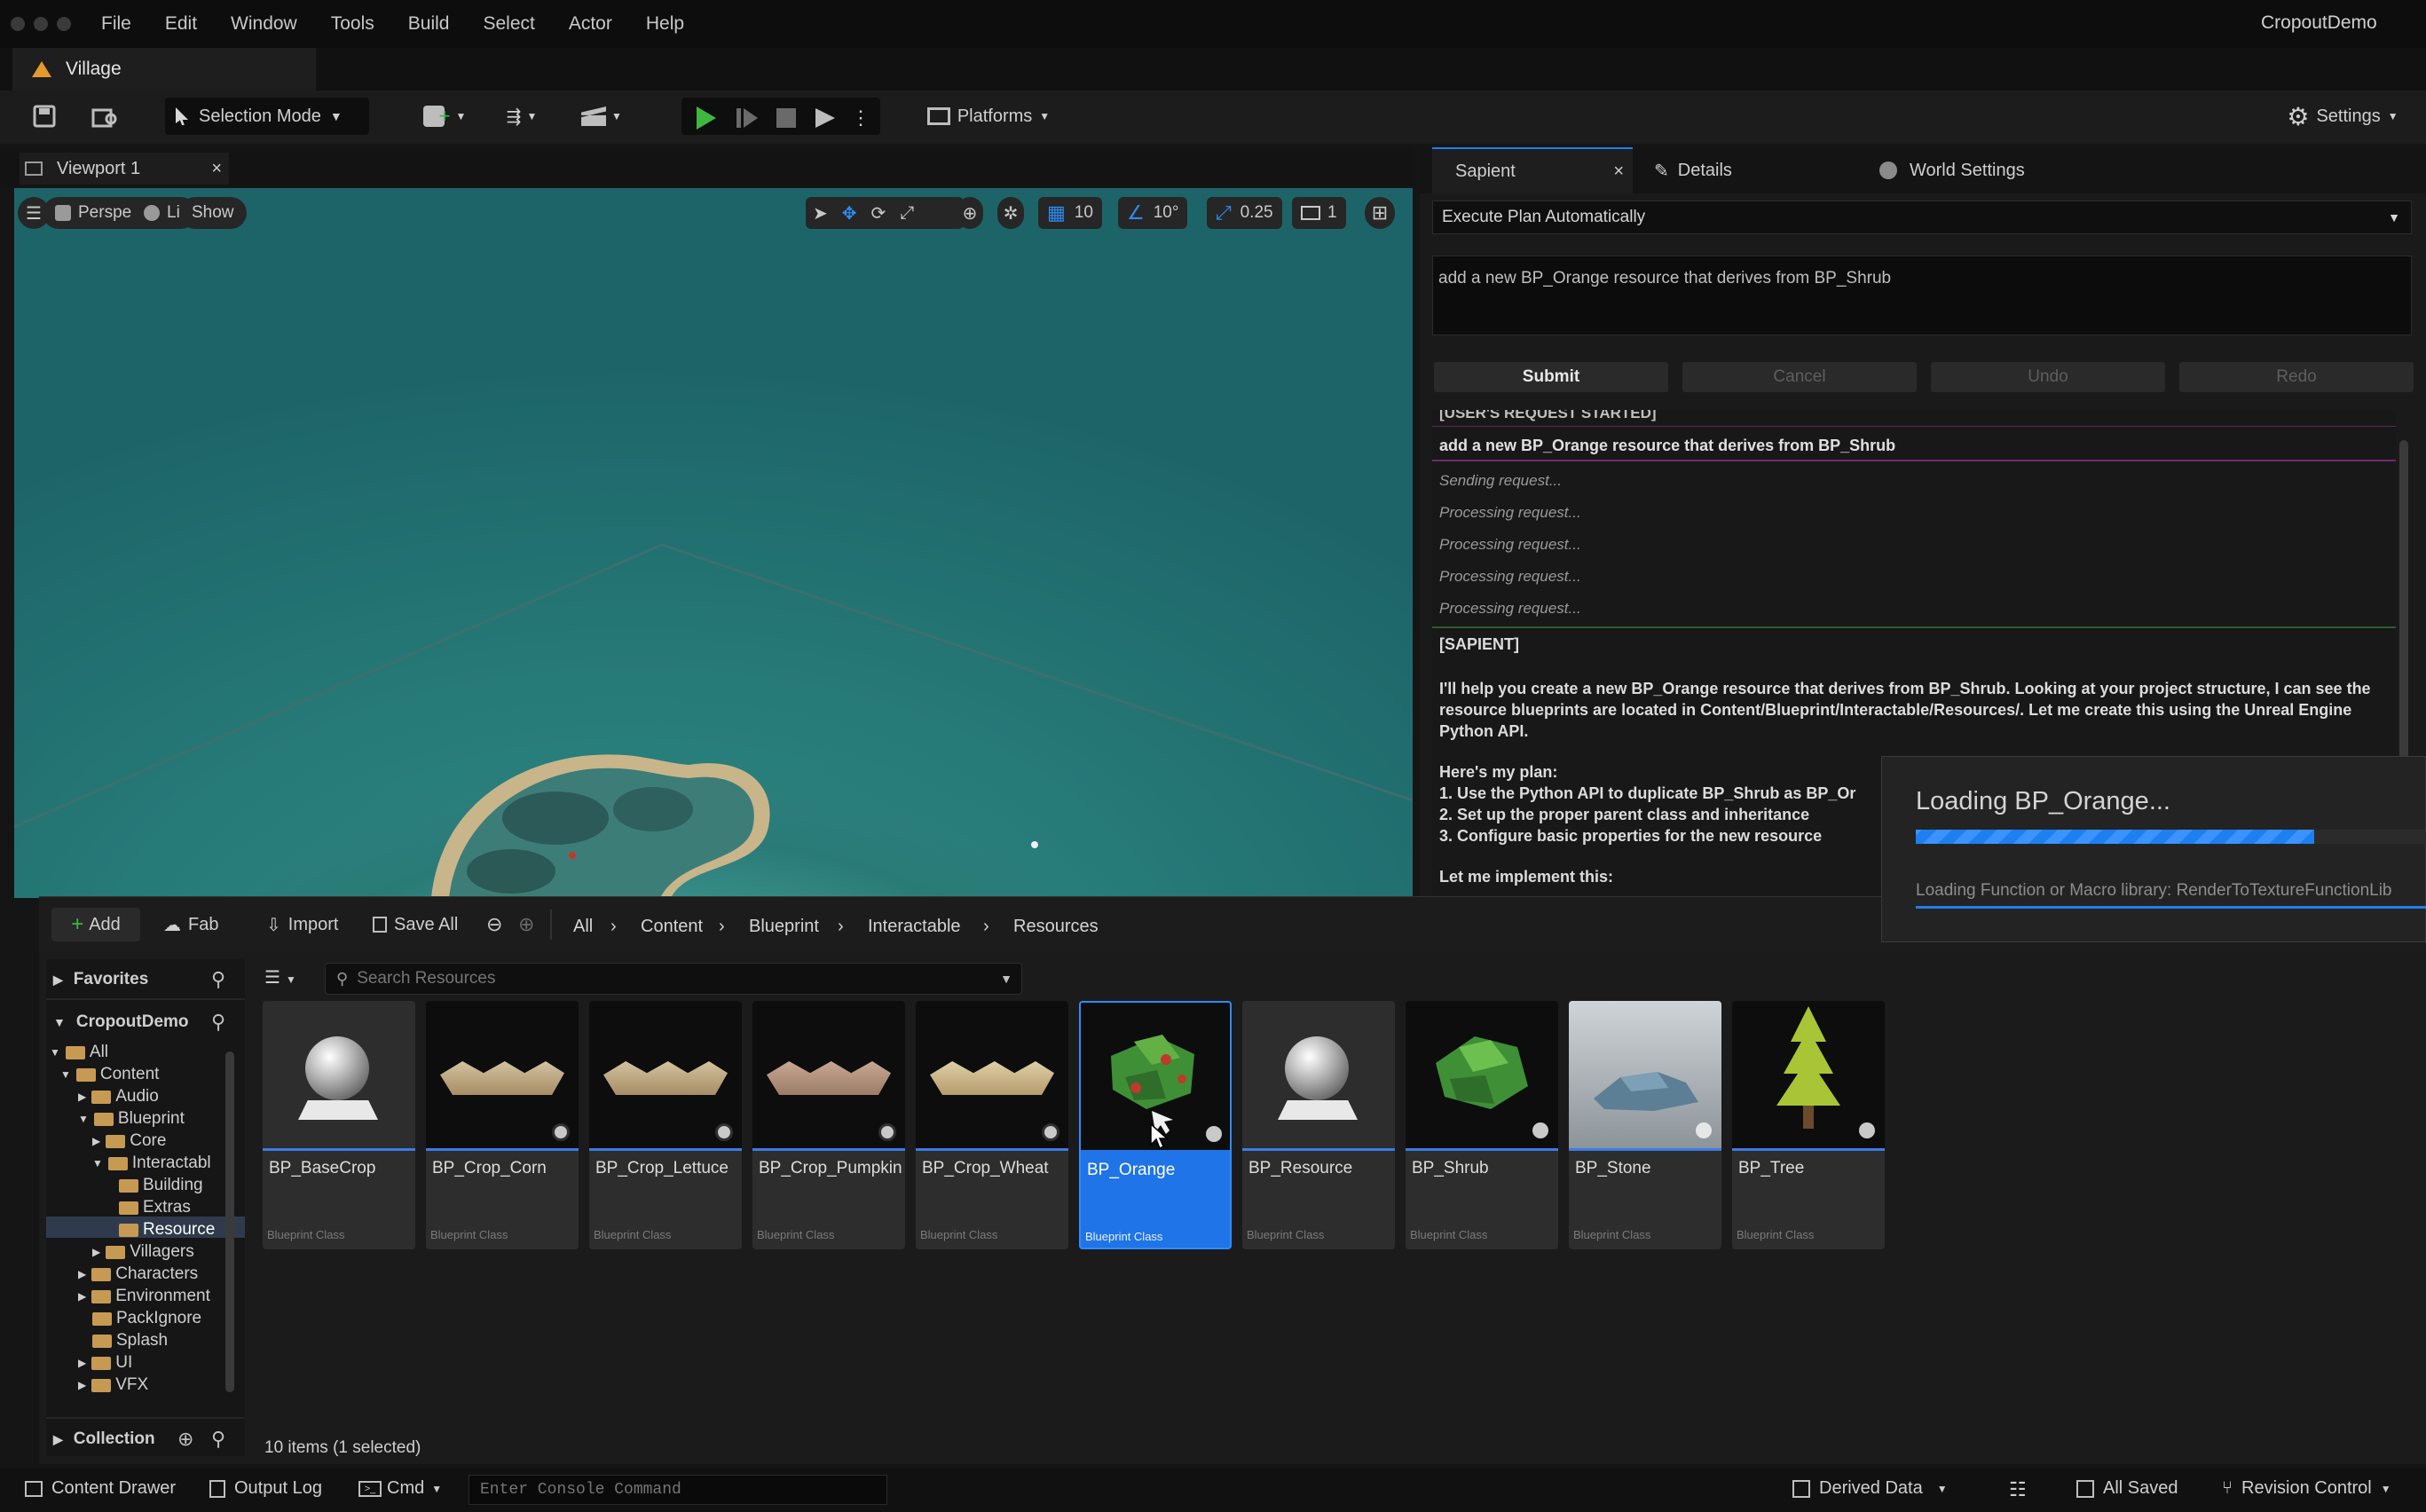 The height and width of the screenshot is (1512, 2426). Describe the element at coordinates (784, 927) in the screenshot. I see `breadcrumb-blueprint: Blueprint` at that location.